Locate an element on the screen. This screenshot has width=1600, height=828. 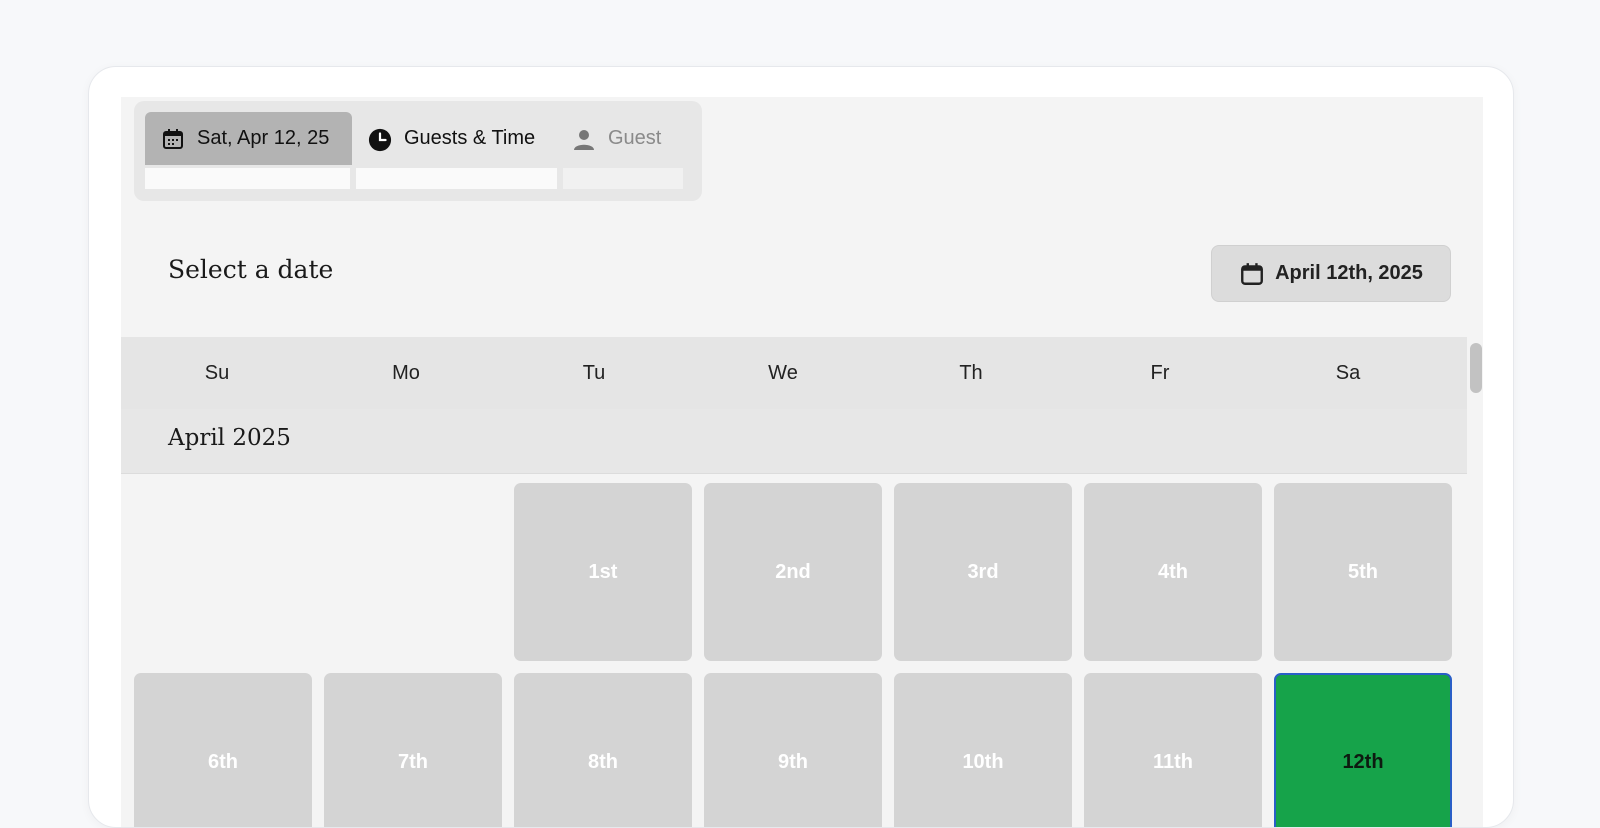
tab-date: Sat, Apr 12, 25 is located at coordinates (248, 138).